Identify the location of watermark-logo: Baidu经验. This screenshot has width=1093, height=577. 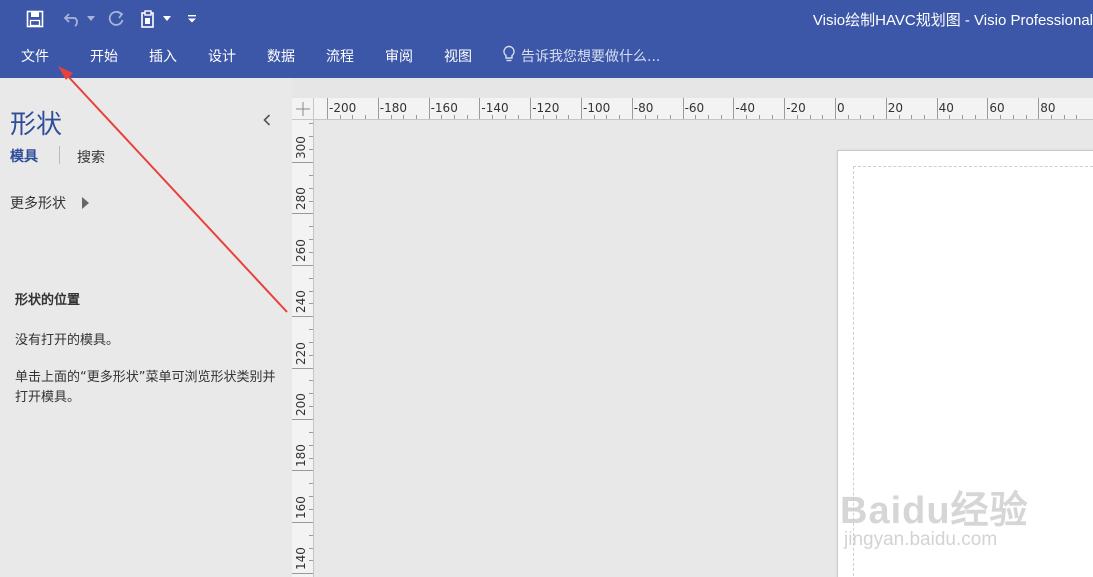
(934, 511).